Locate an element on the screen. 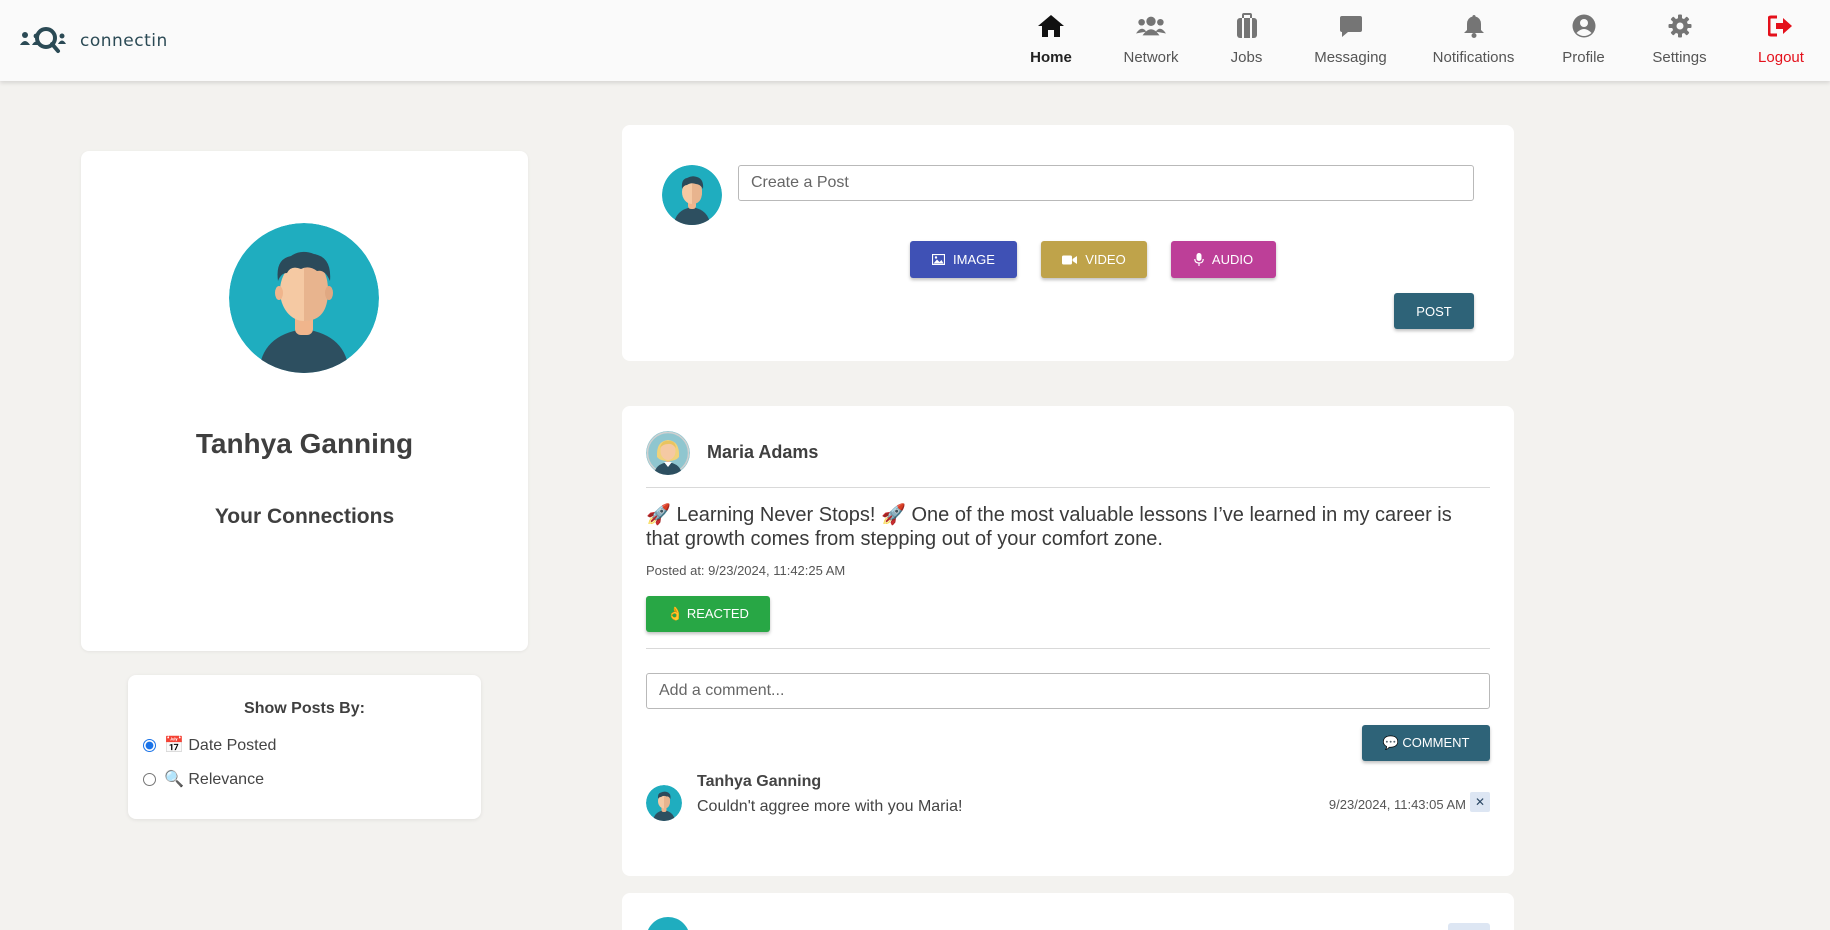  sort-relevance-radio is located at coordinates (149, 779).